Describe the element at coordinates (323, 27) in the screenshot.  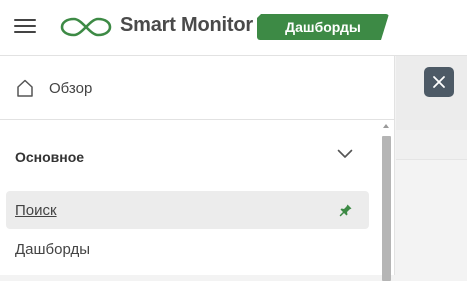
I see `dashboards-badge: Дашборды` at that location.